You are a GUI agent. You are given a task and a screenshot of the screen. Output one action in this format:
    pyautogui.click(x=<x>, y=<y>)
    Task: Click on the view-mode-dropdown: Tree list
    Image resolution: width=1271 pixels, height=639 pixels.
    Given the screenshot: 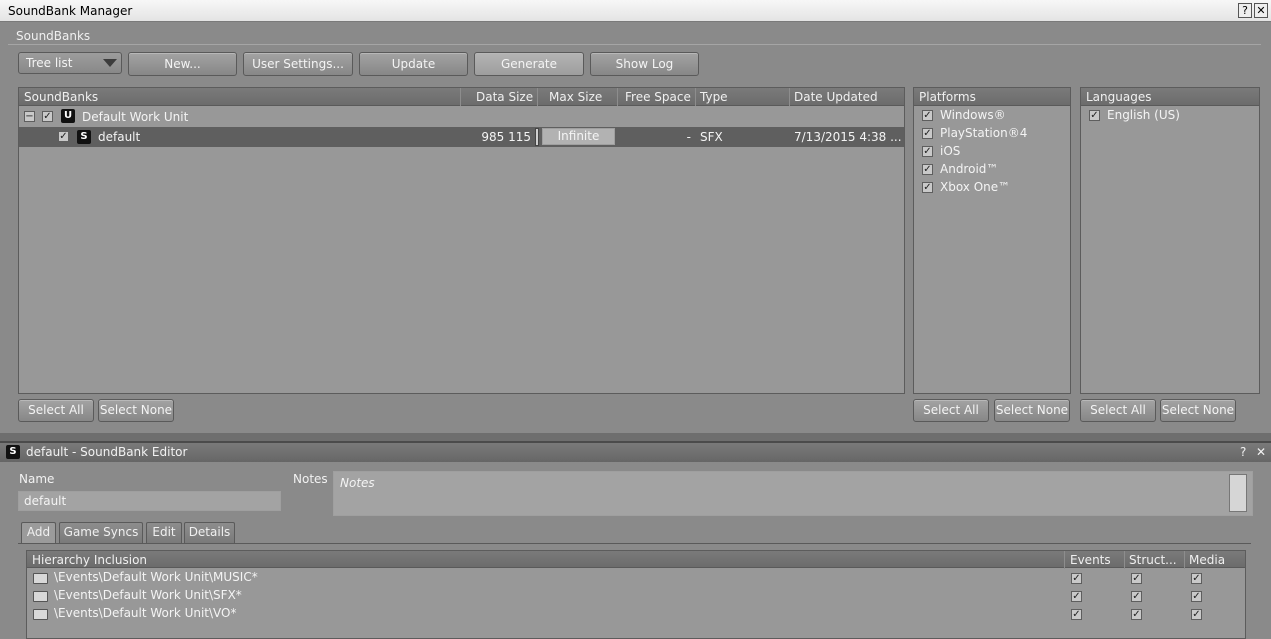 What is the action you would take?
    pyautogui.click(x=70, y=63)
    